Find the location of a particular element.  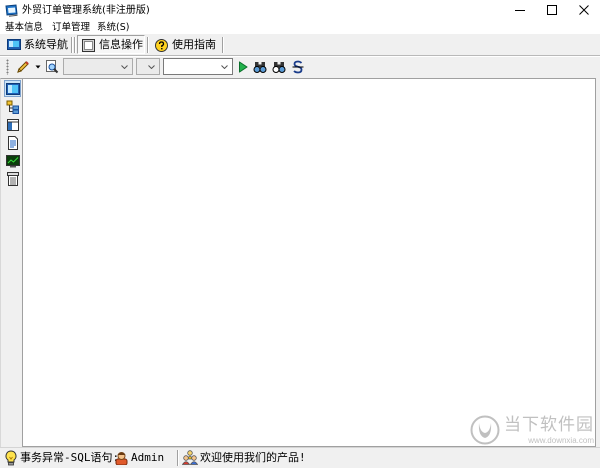

sidebar-button-tree-view is located at coordinates (12, 106).